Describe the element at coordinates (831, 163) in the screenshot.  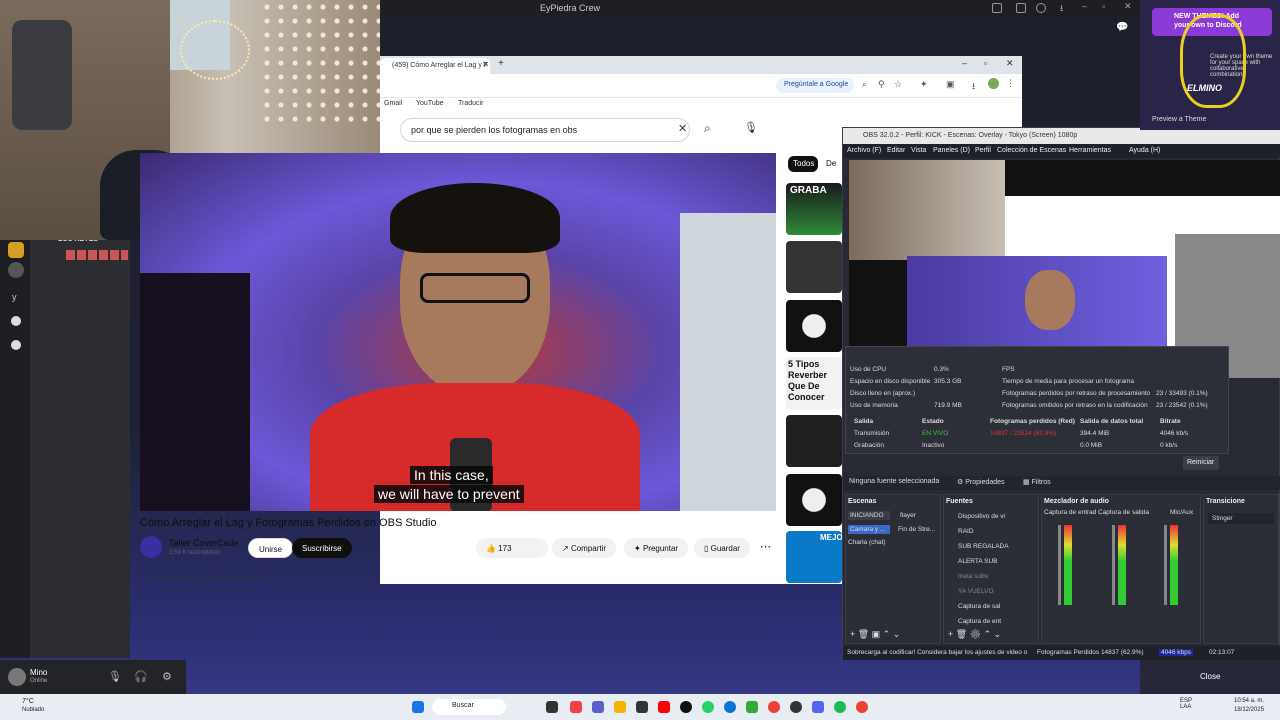
I see `chip-2: De` at that location.